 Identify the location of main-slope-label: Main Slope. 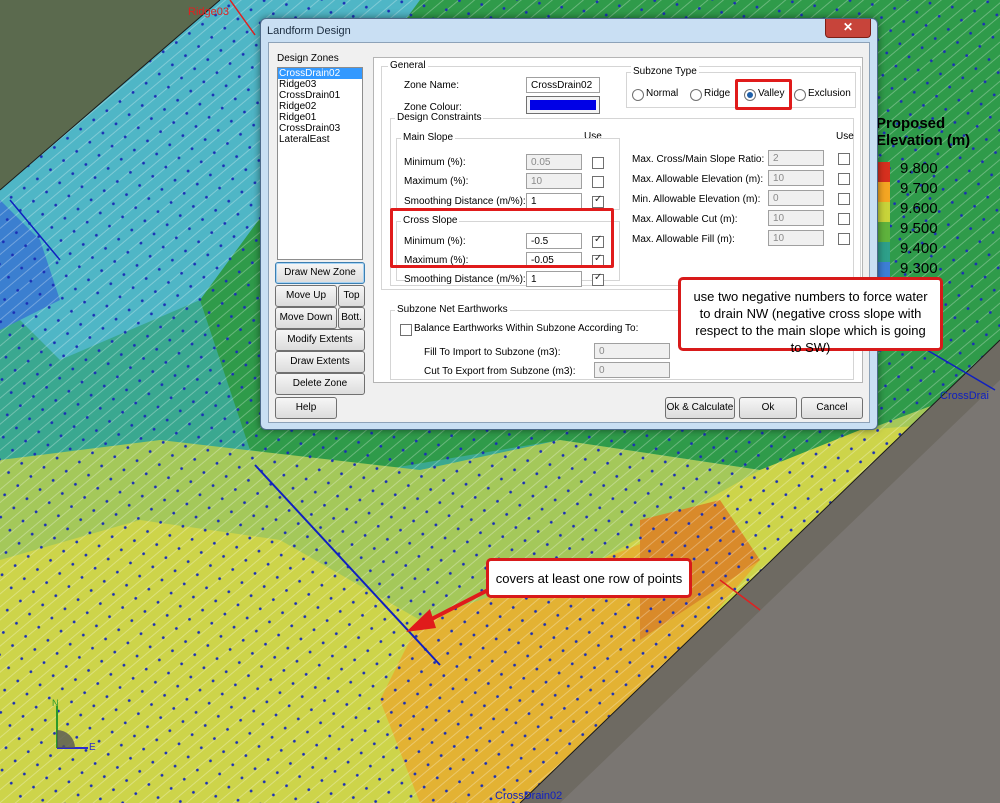
(428, 137).